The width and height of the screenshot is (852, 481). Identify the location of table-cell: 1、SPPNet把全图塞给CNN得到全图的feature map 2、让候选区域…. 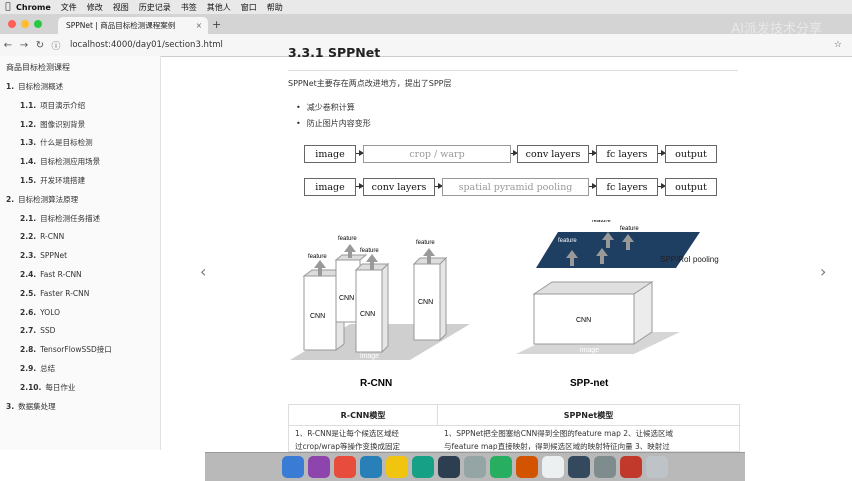
(588, 440).